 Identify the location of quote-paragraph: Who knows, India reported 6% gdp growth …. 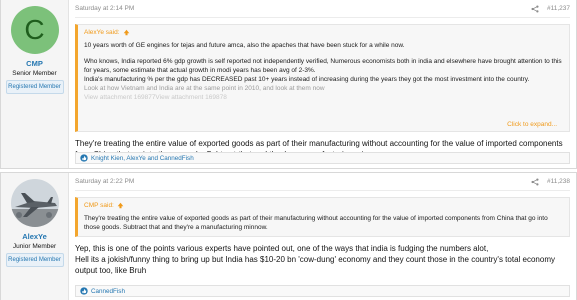
(323, 66).